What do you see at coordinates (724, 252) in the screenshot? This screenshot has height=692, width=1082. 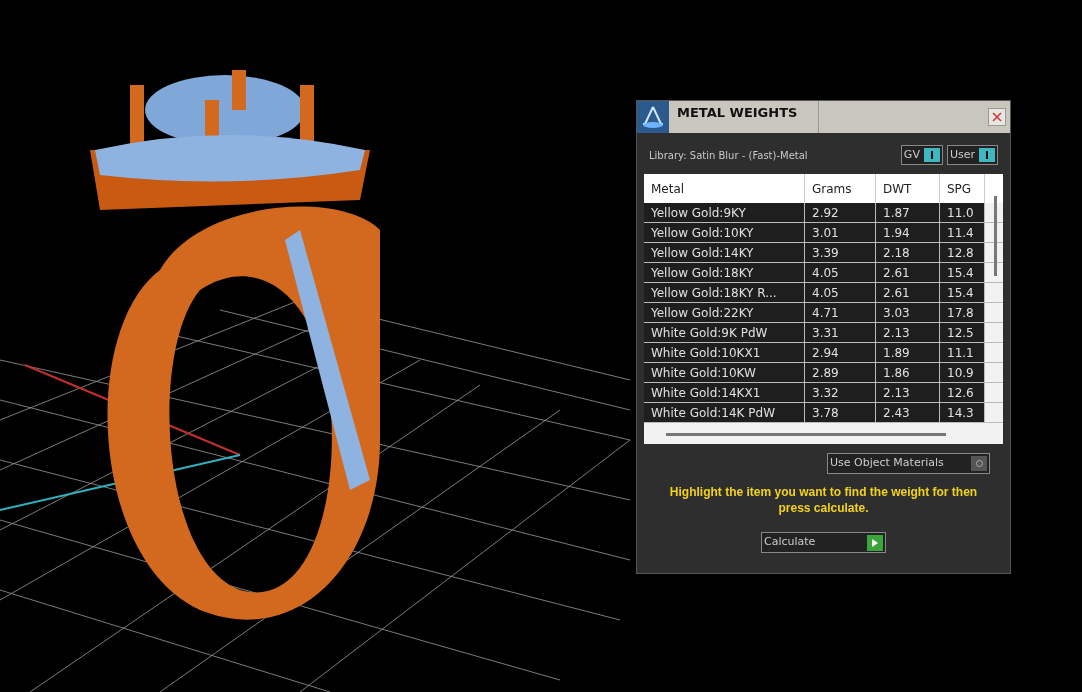 I see `table-cell: Yellow Gold:14KY` at bounding box center [724, 252].